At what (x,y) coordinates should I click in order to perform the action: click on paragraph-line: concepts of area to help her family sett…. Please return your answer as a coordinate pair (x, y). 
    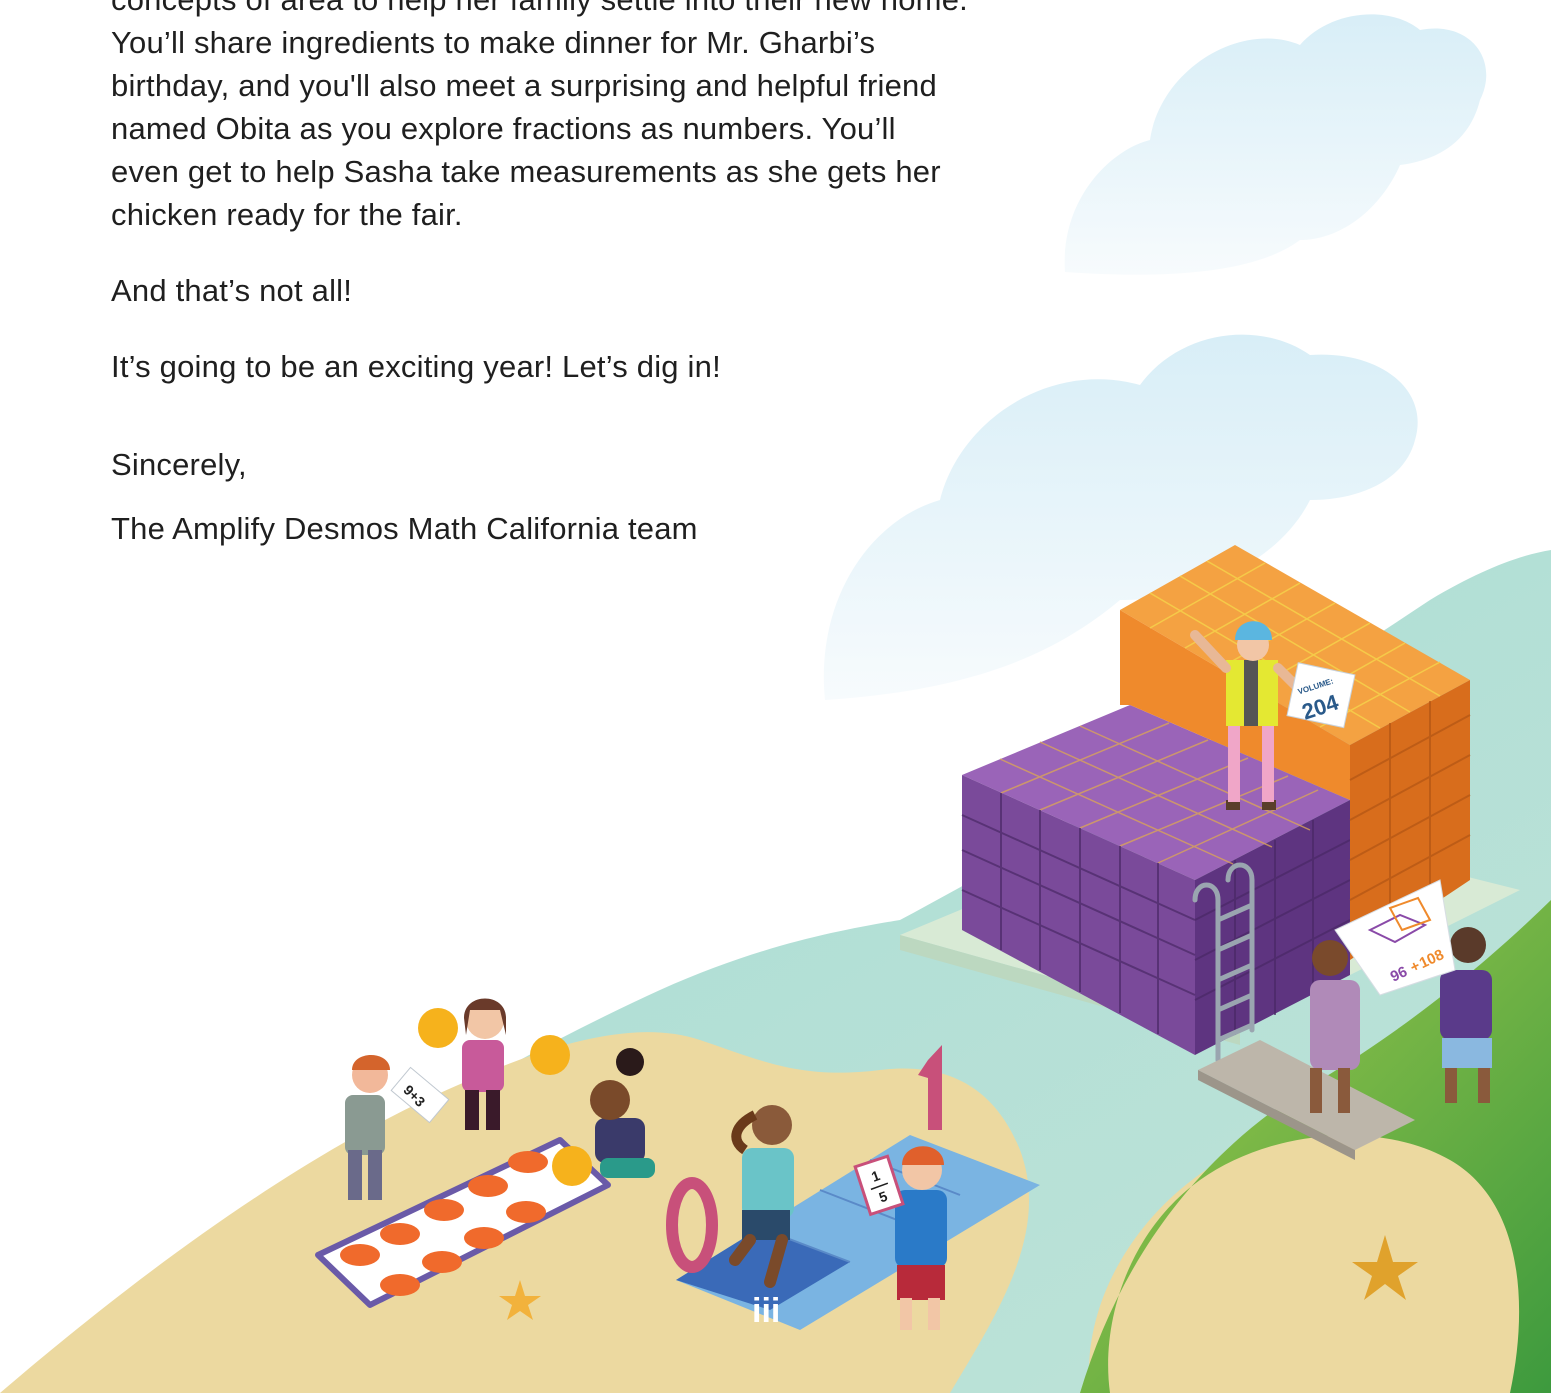
    Looking at the image, I should click on (576, 10).